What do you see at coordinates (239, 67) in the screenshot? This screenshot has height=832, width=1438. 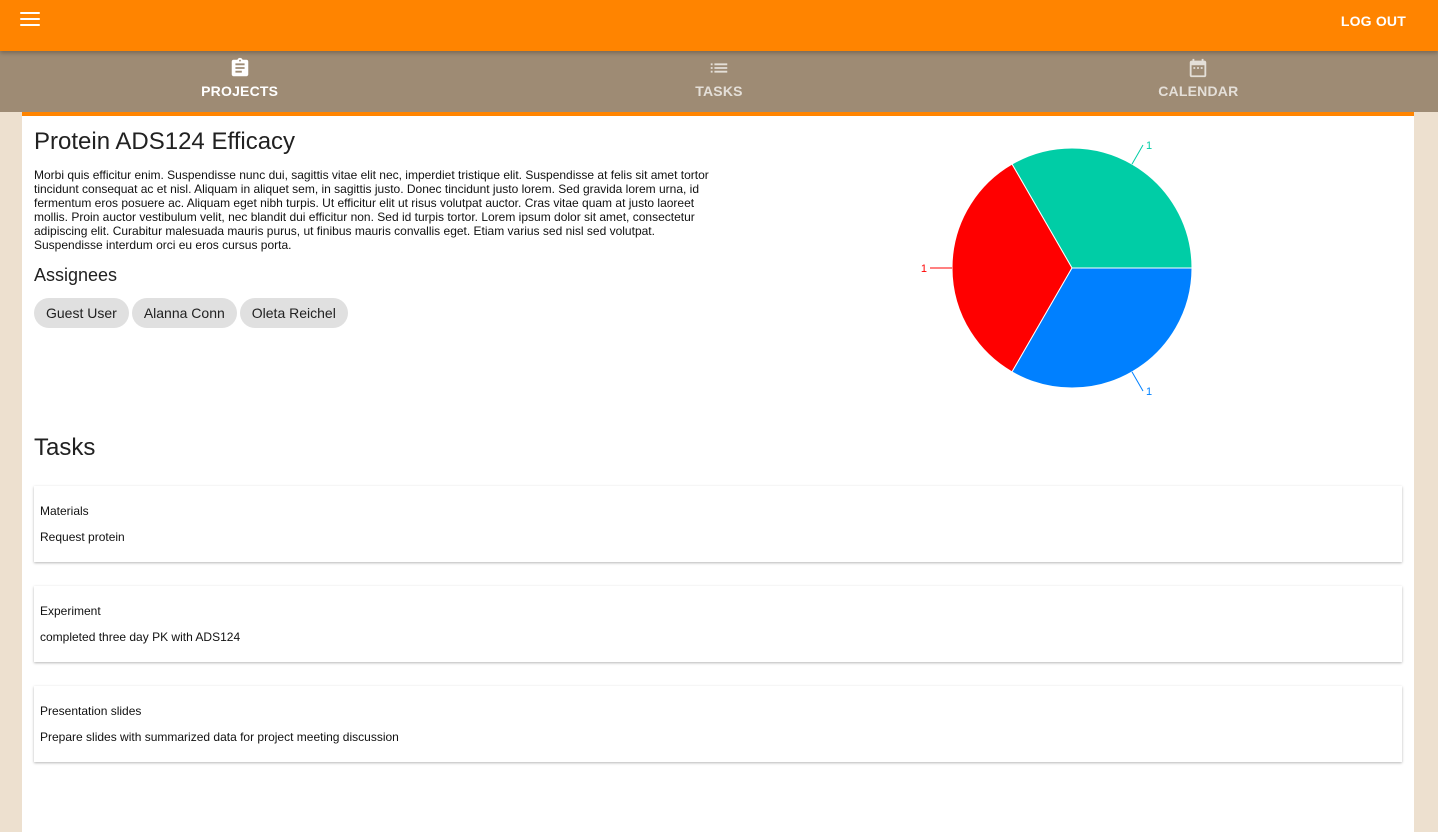 I see `clipboard-icon` at bounding box center [239, 67].